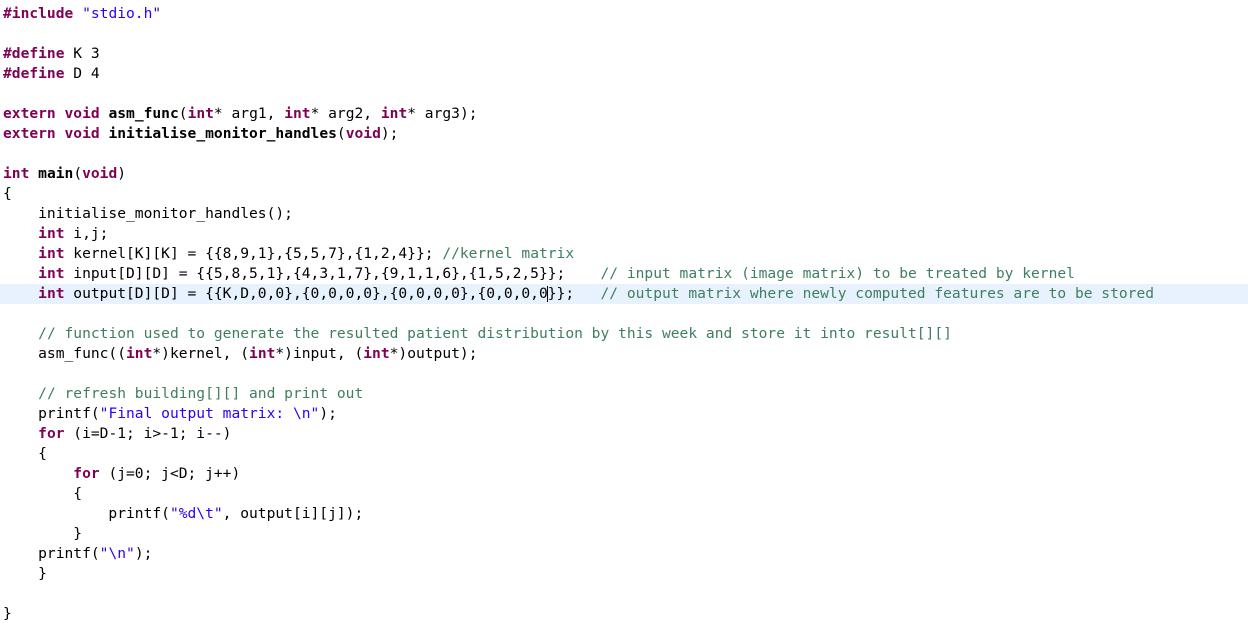 Image resolution: width=1248 pixels, height=626 pixels. What do you see at coordinates (508, 253) in the screenshot?
I see `comment-token: //kernel matrix` at bounding box center [508, 253].